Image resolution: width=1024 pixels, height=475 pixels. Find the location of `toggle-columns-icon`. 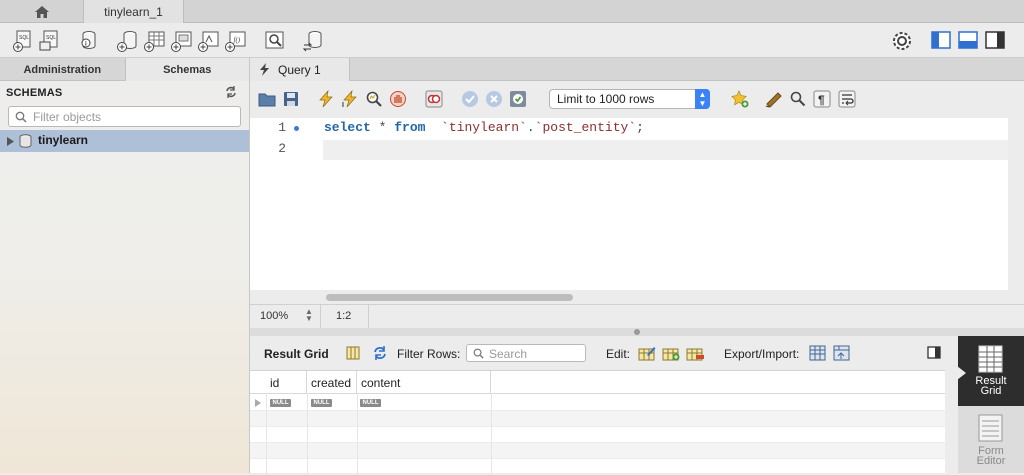

toggle-columns-icon is located at coordinates (353, 353).